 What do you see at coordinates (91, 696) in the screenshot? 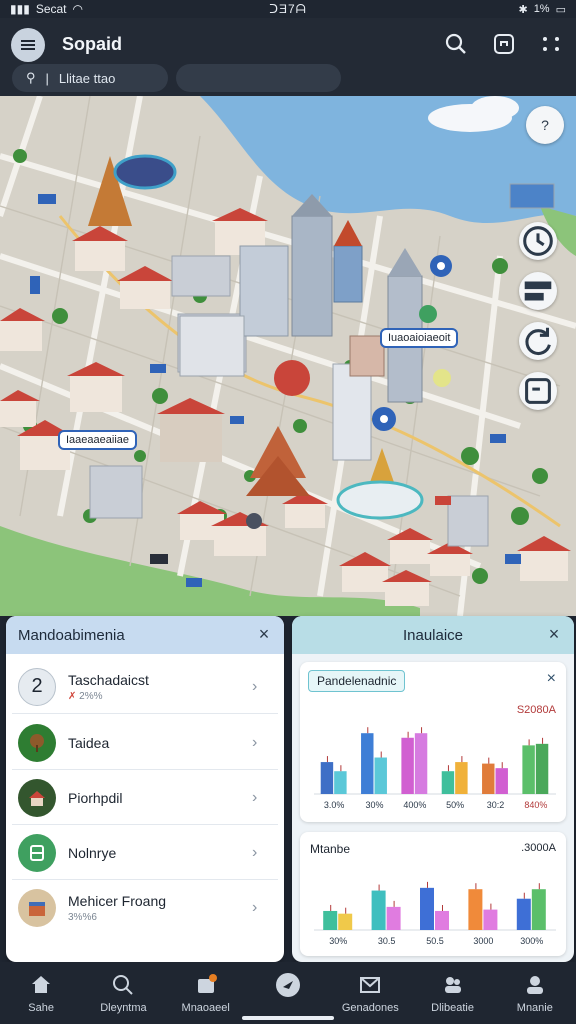
I see `list-item-subtitle-text: 2%%` at bounding box center [91, 696].